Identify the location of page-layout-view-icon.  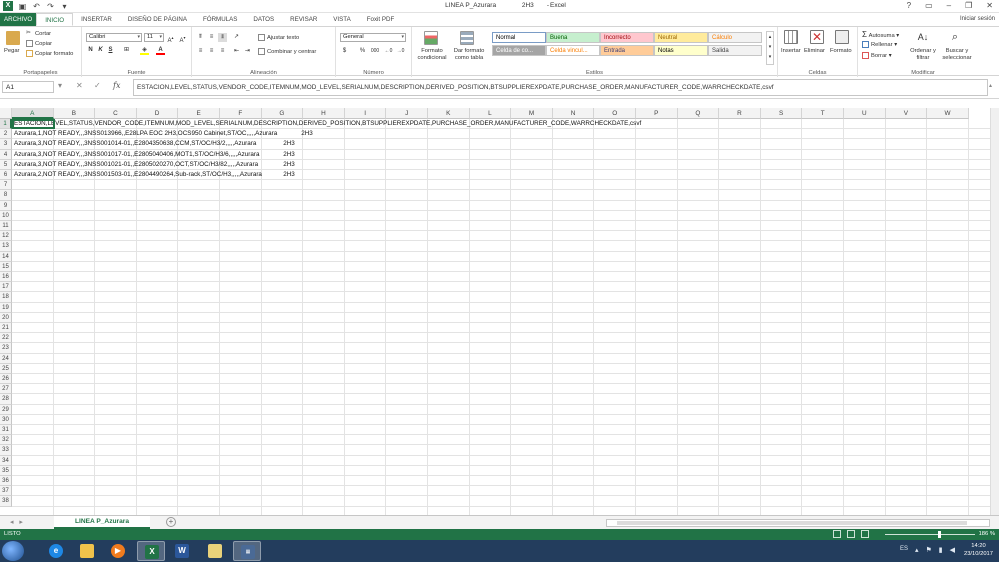
(851, 534).